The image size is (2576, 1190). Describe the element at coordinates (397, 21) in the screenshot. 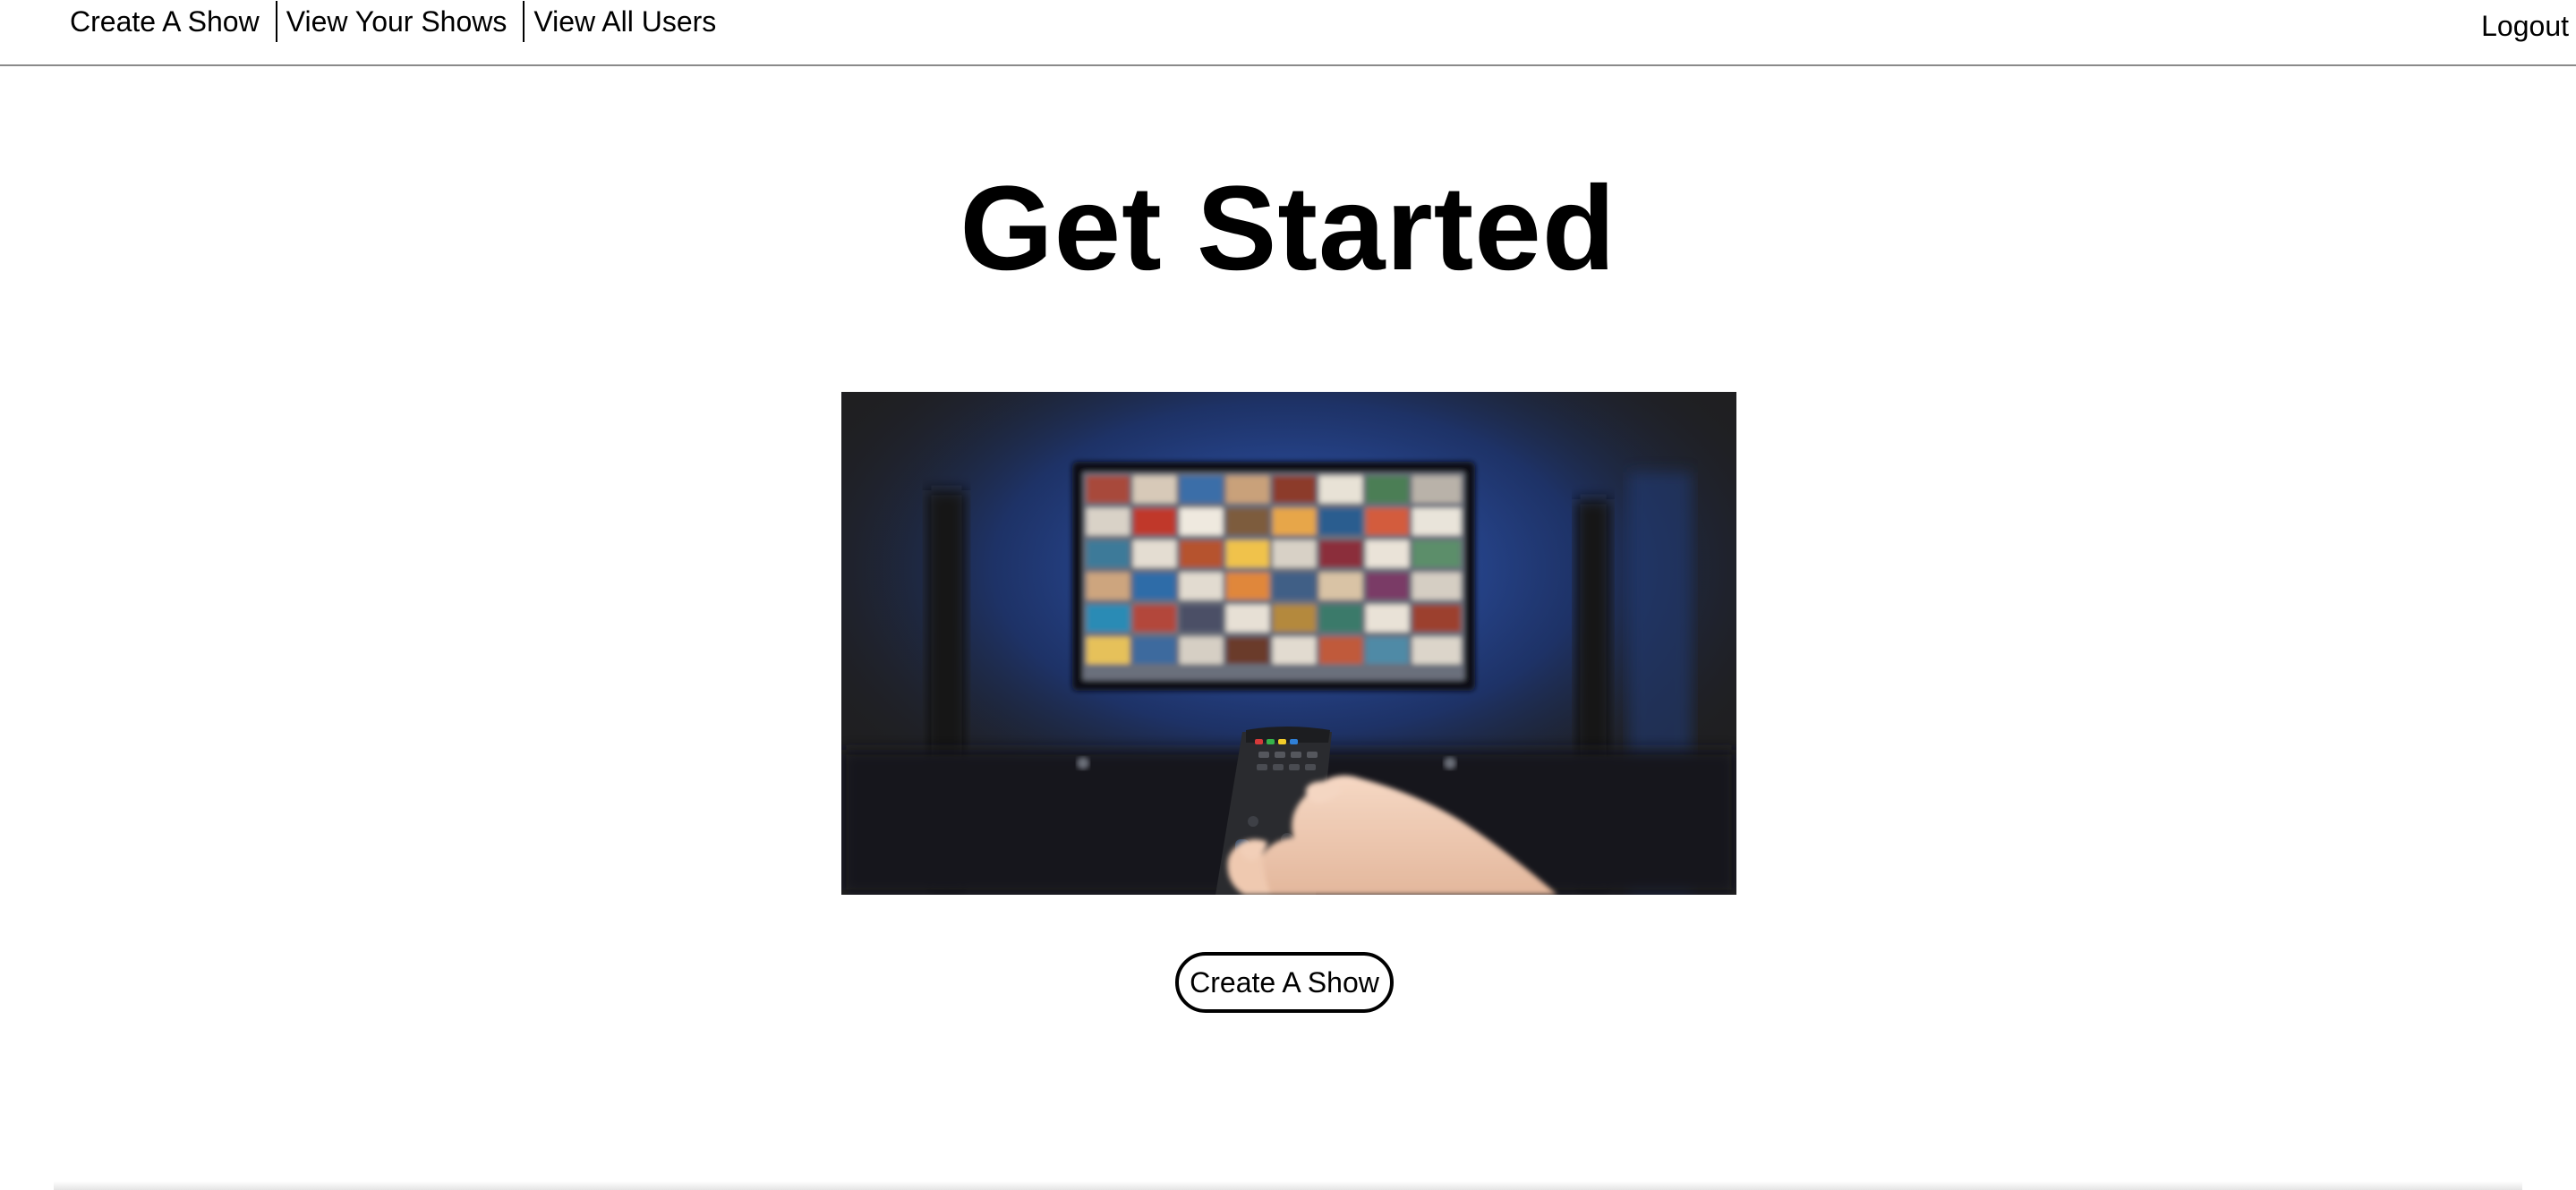

I see `nav-view-your-shows-link: View Your Shows` at that location.